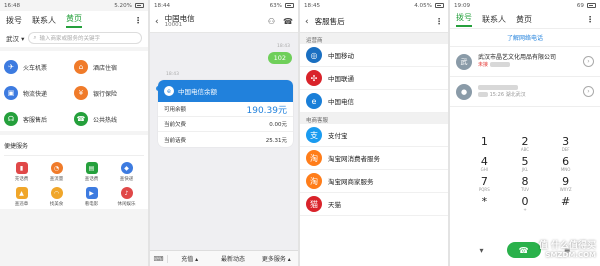  What do you see at coordinates (484, 164) in the screenshot?
I see `key-4: 4 GHI` at bounding box center [484, 164].